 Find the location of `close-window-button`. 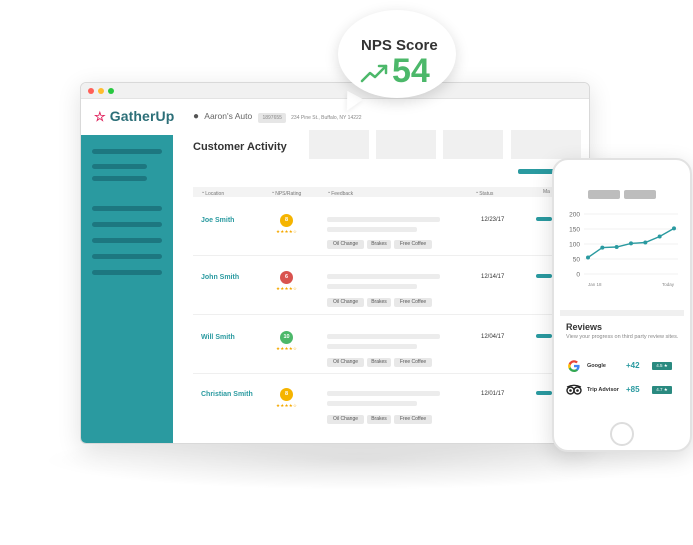

close-window-button is located at coordinates (91, 91).